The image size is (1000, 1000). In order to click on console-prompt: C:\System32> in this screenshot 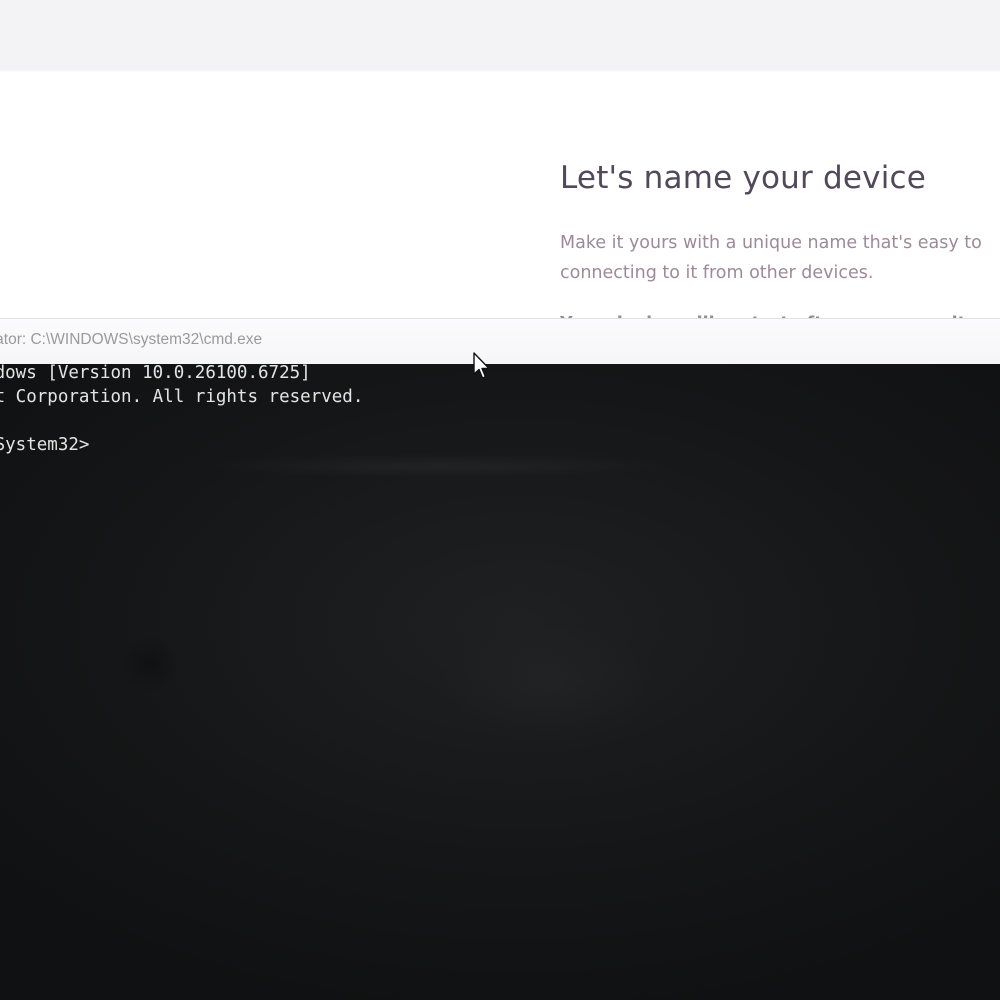, I will do `click(181, 445)`.